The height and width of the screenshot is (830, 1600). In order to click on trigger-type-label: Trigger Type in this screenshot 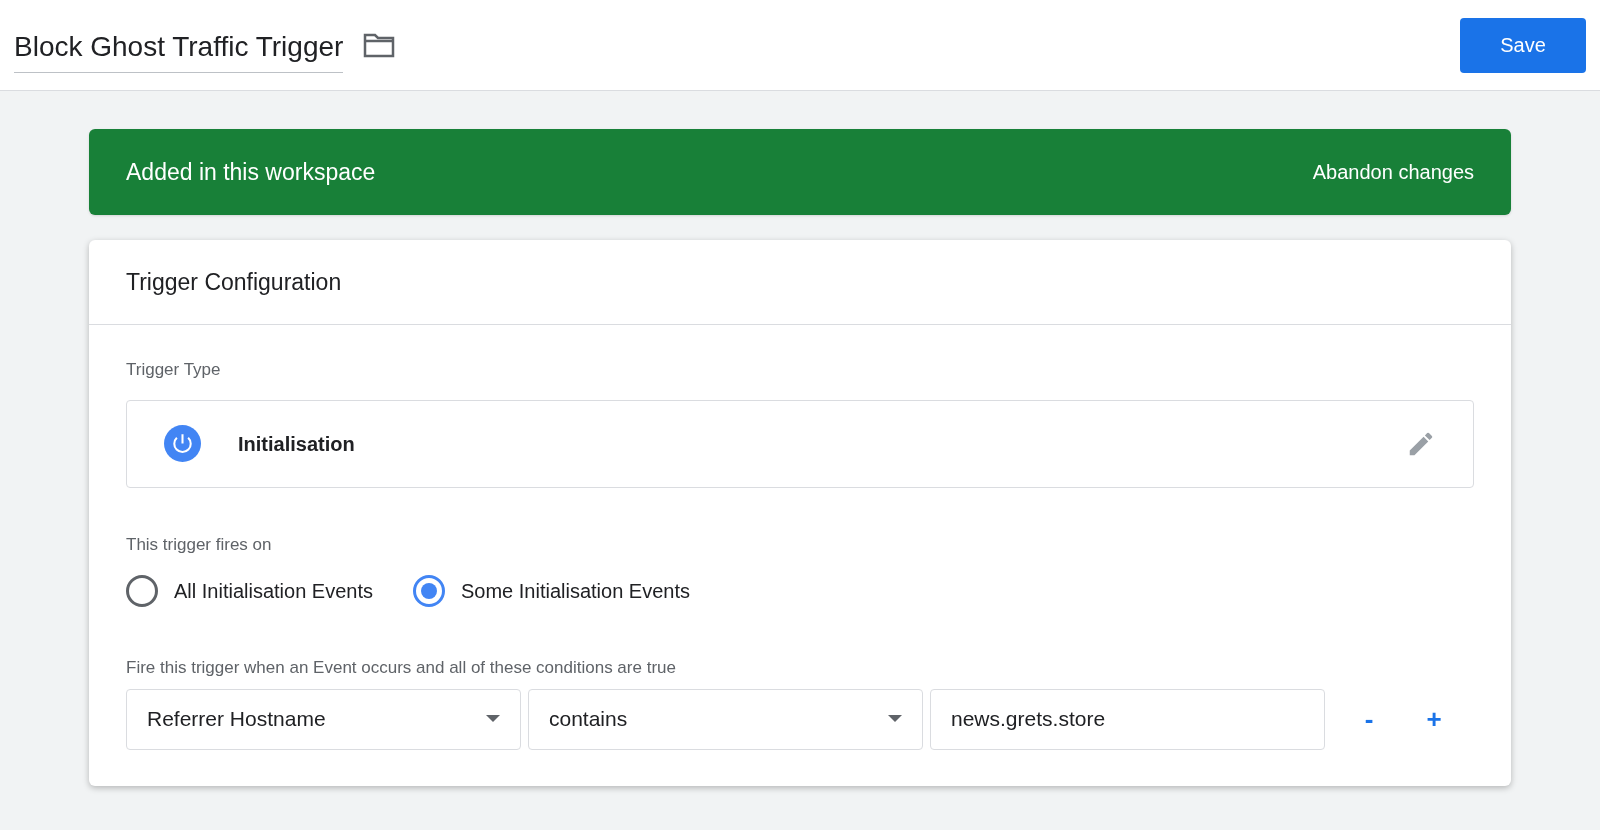, I will do `click(174, 370)`.